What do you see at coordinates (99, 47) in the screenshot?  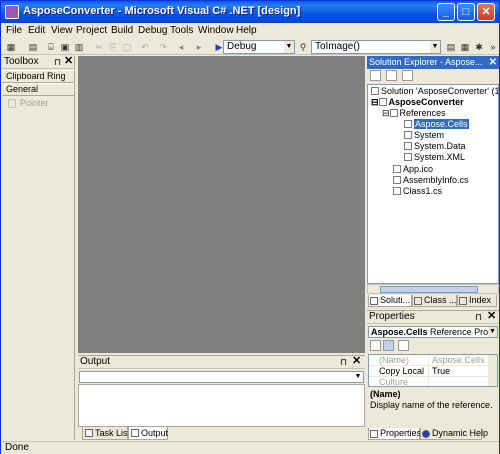 I see `cut-icon: ✂` at bounding box center [99, 47].